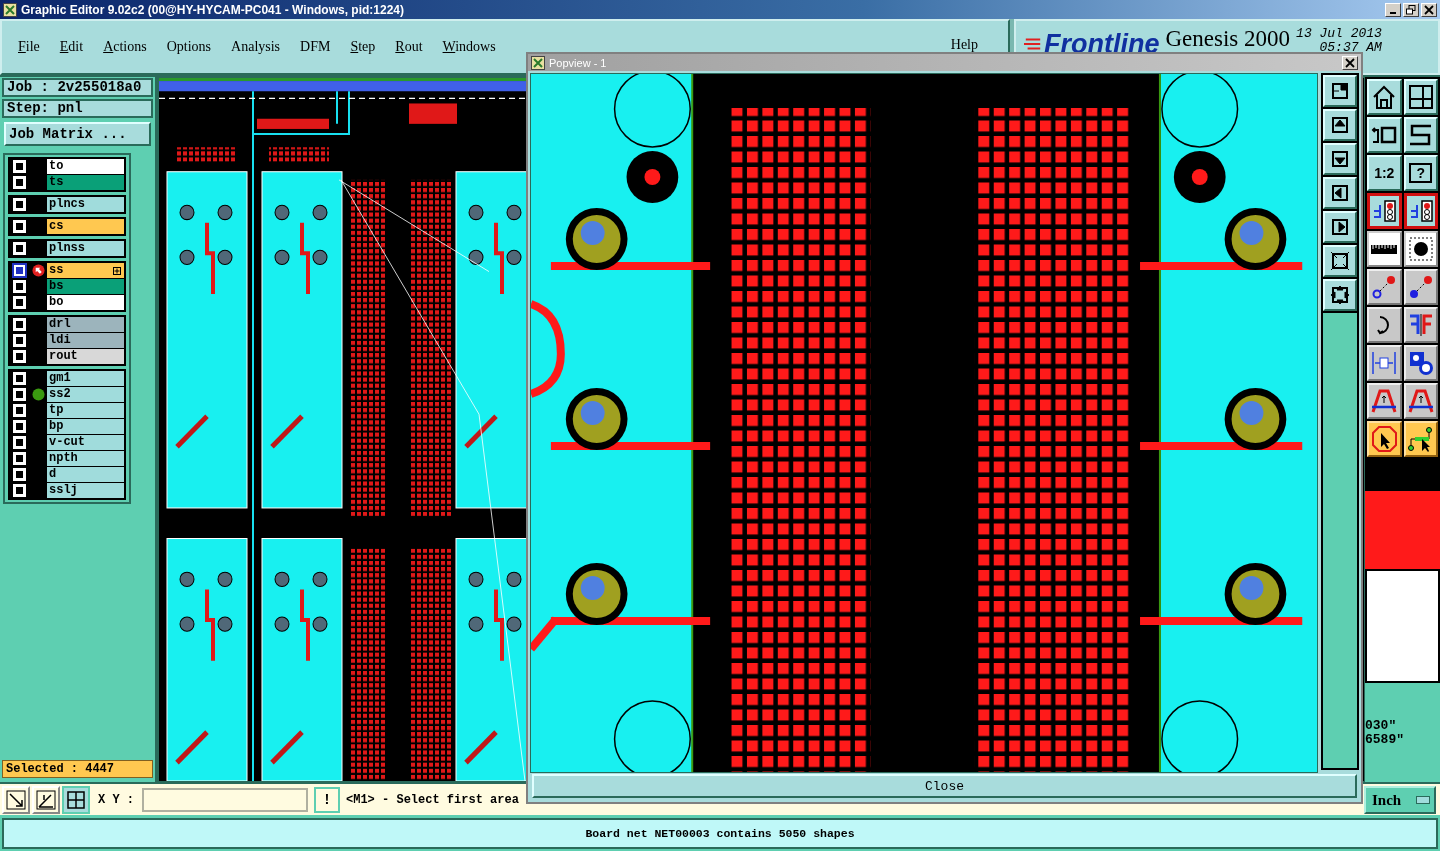 Image resolution: width=1440 pixels, height=851 pixels. What do you see at coordinates (116, 799) in the screenshot?
I see `xy-label: X Y :` at bounding box center [116, 799].